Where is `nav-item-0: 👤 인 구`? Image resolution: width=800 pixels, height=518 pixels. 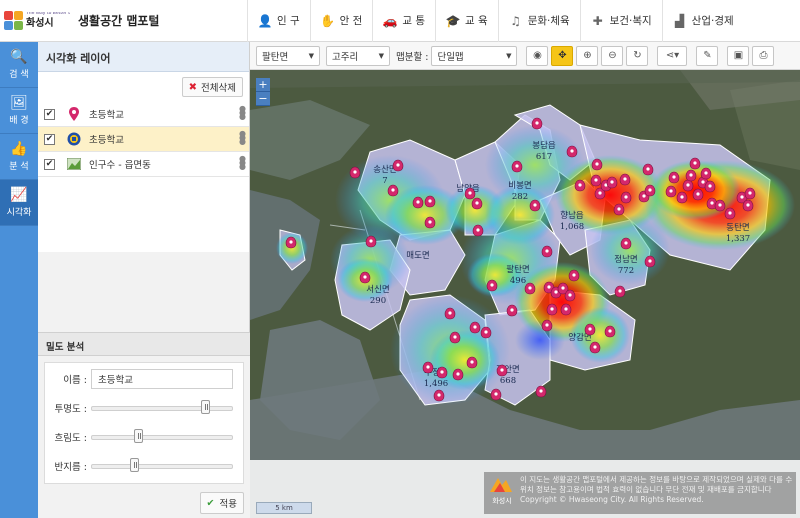 nav-item-0: 👤 인 구 is located at coordinates (278, 21).